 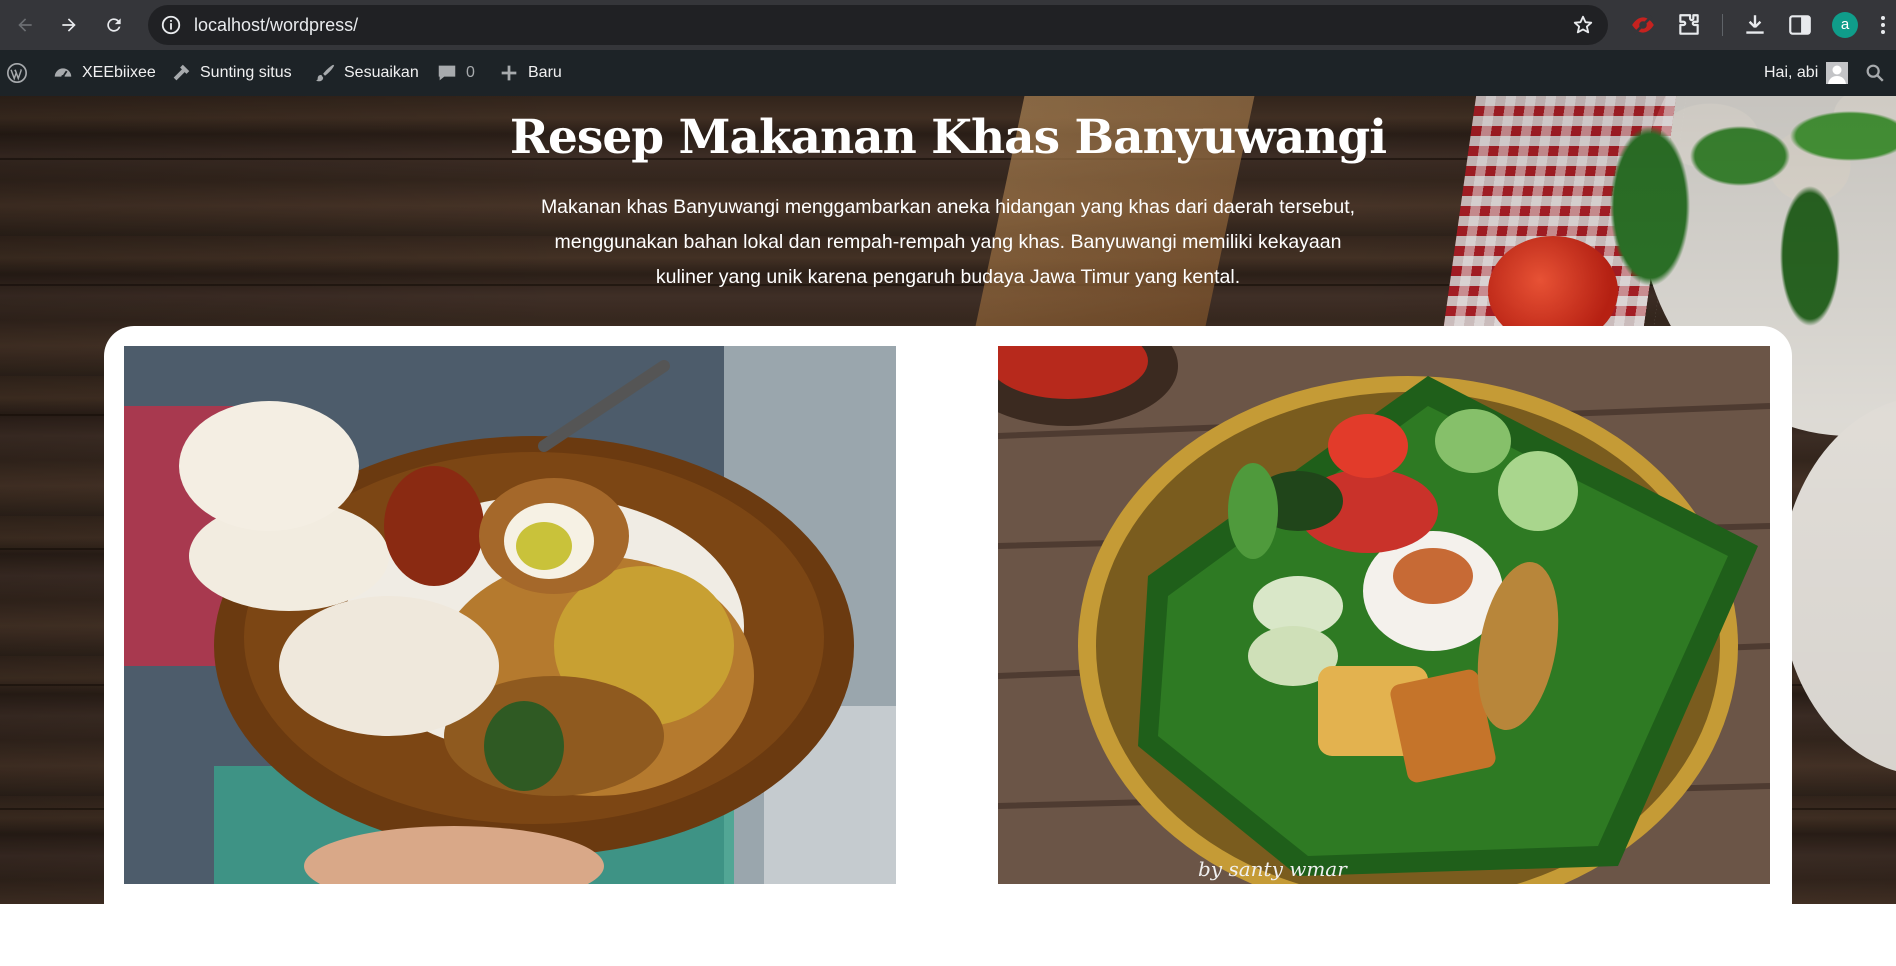 I want to click on arrow-left-icon, so click(x=25, y=25).